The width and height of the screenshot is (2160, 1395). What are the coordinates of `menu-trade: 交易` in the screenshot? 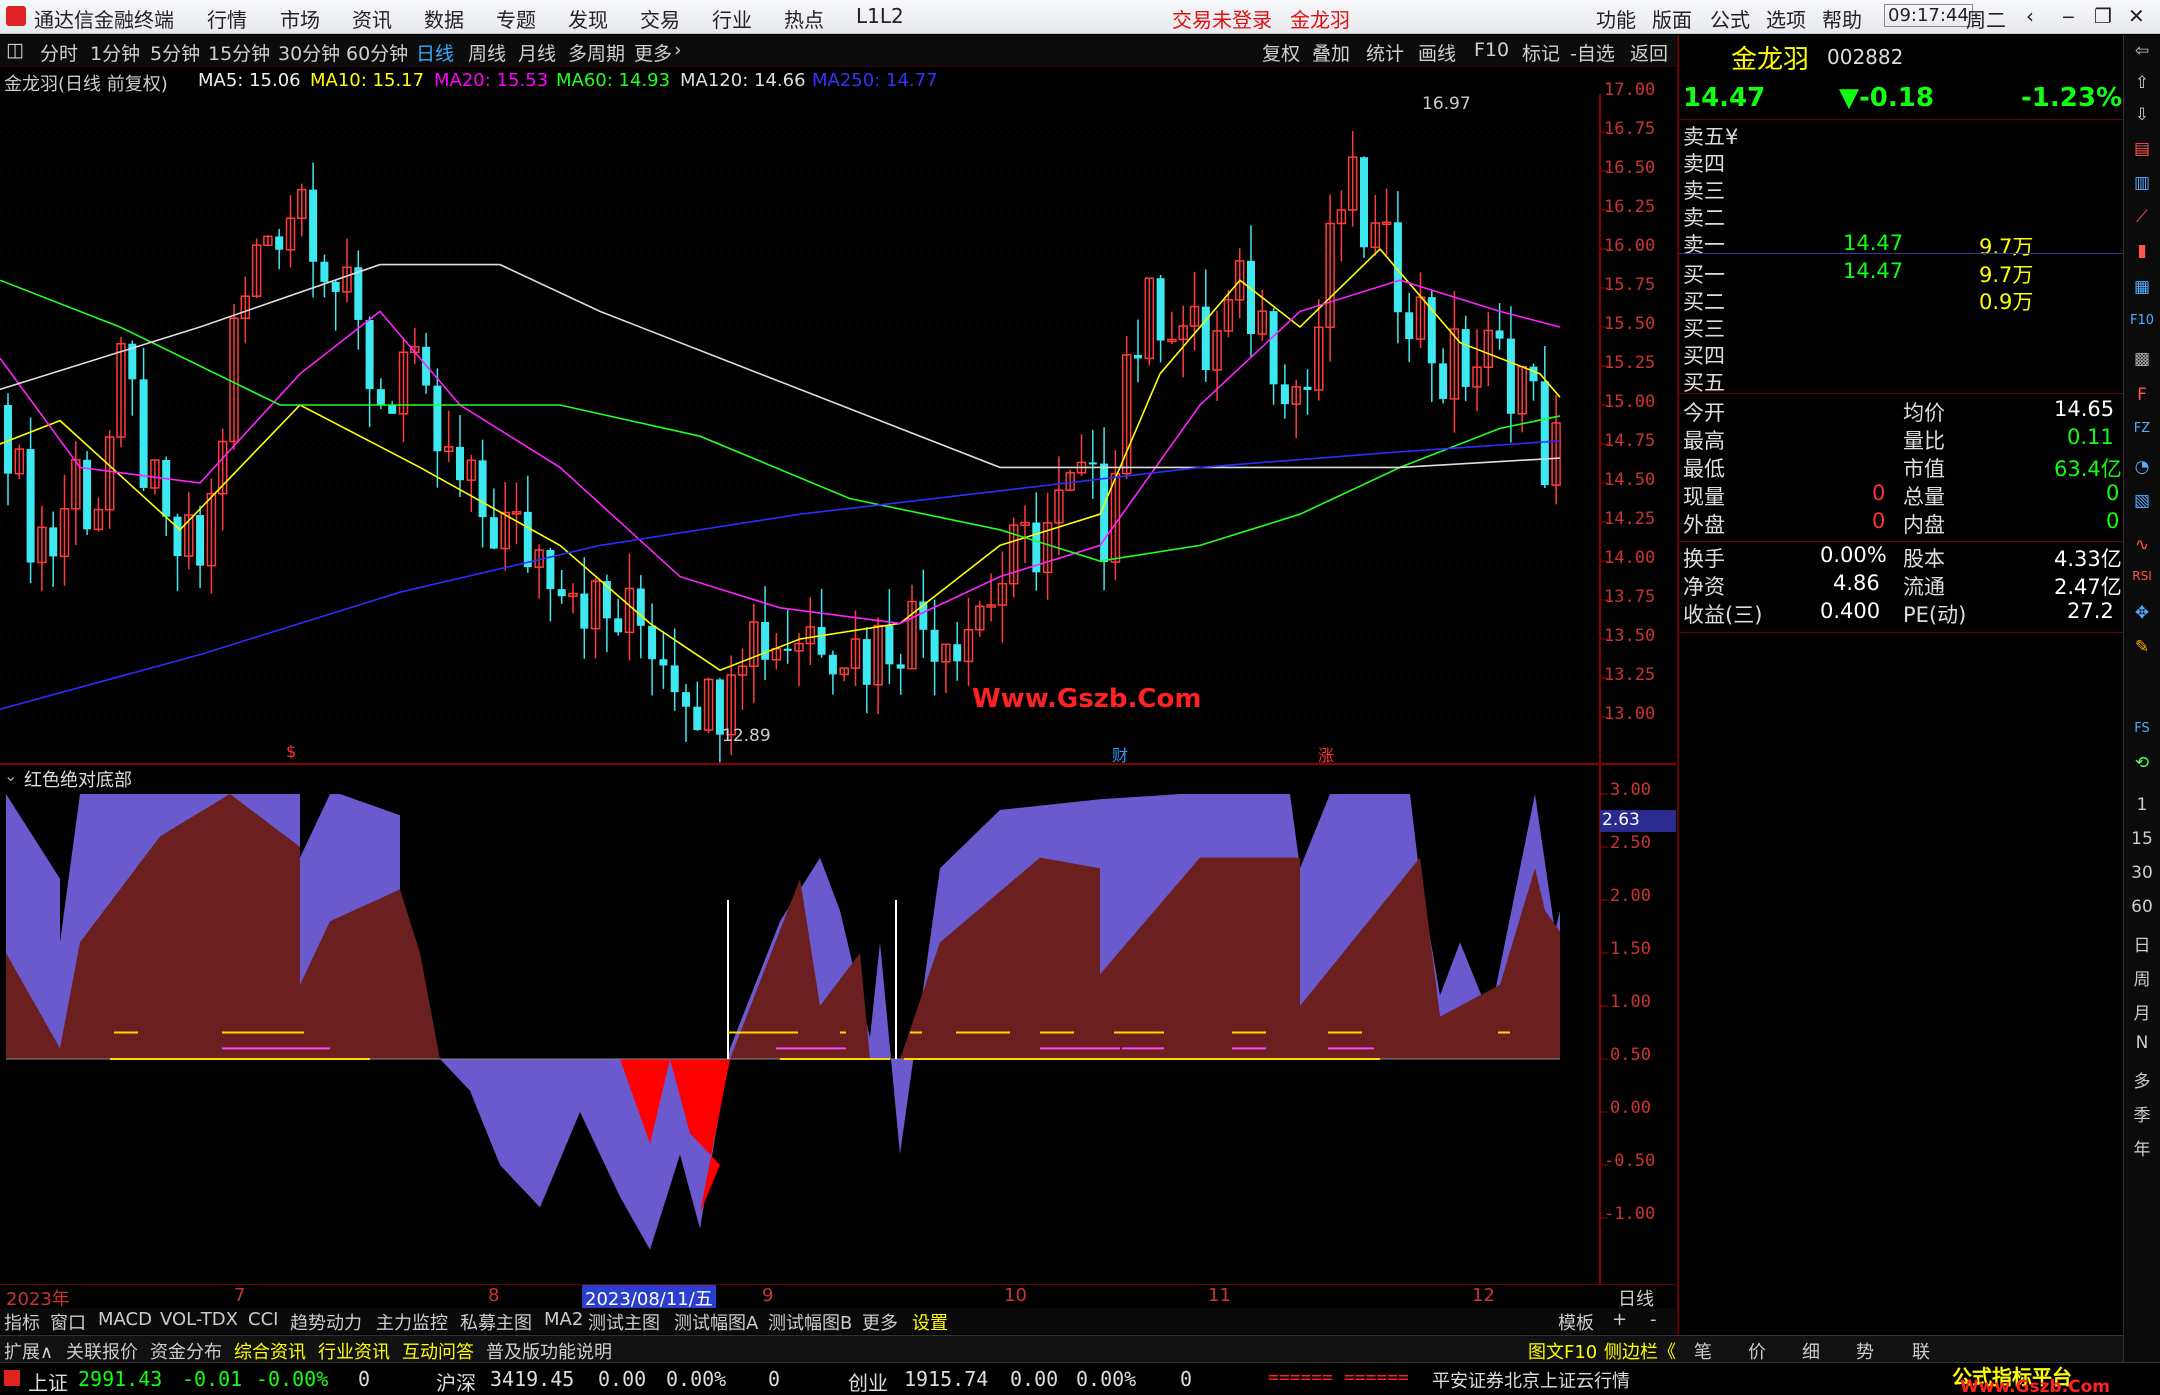 It's located at (660, 18).